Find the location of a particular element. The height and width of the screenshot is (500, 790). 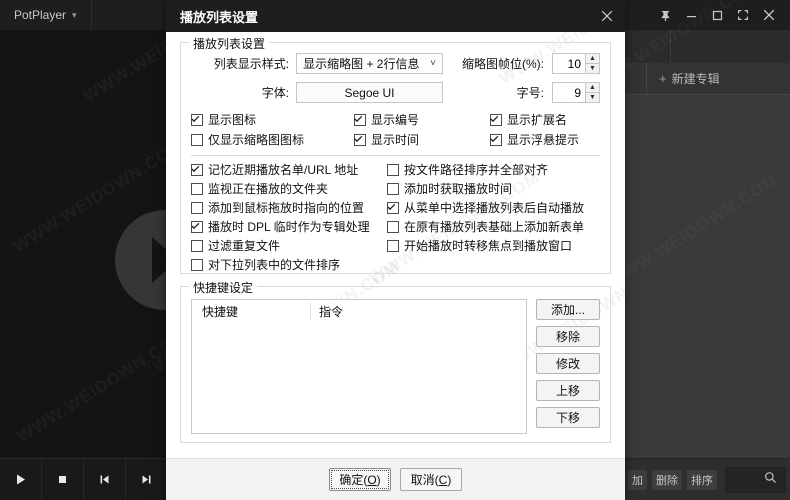

fullscreen-icon is located at coordinates (743, 15).